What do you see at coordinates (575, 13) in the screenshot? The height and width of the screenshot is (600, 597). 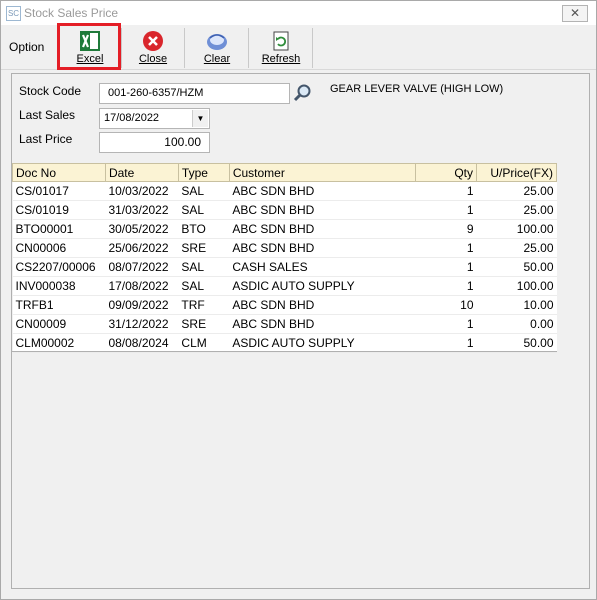 I see `window-close-button: ✕` at bounding box center [575, 13].